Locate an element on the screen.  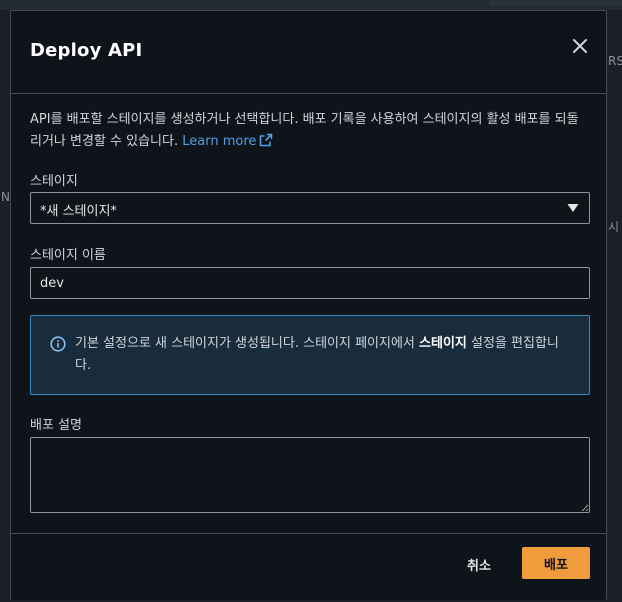
modal-title: Deploy API is located at coordinates (86, 50).